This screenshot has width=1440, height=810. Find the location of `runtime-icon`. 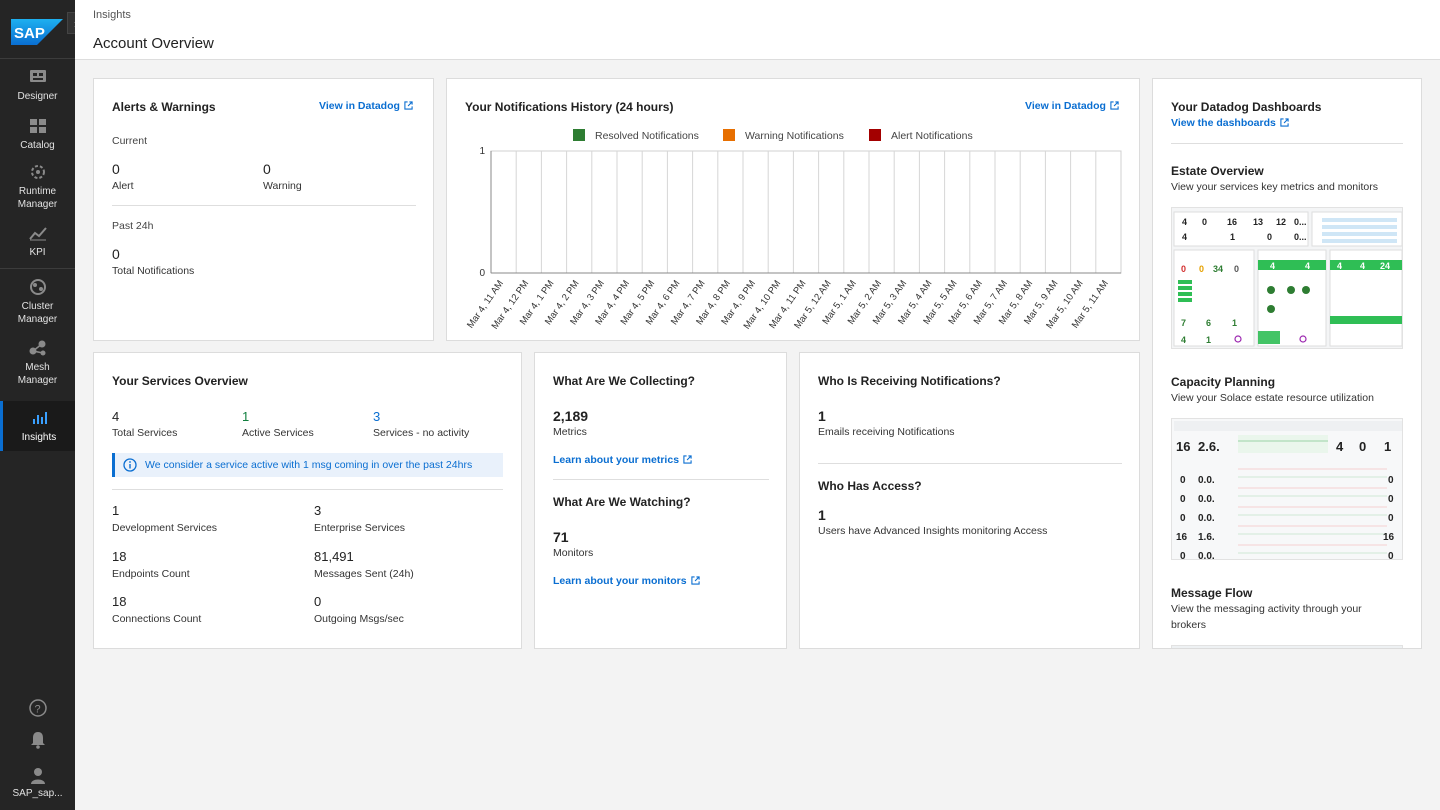

runtime-icon is located at coordinates (37, 172).